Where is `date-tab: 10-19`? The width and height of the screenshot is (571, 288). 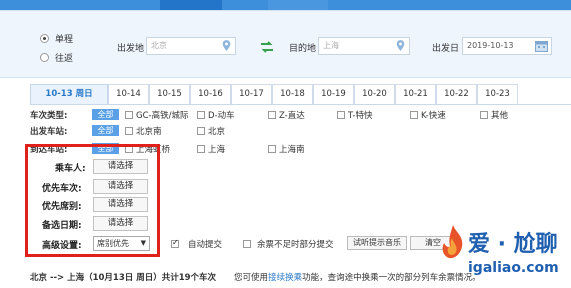
date-tab: 10-19 is located at coordinates (333, 94).